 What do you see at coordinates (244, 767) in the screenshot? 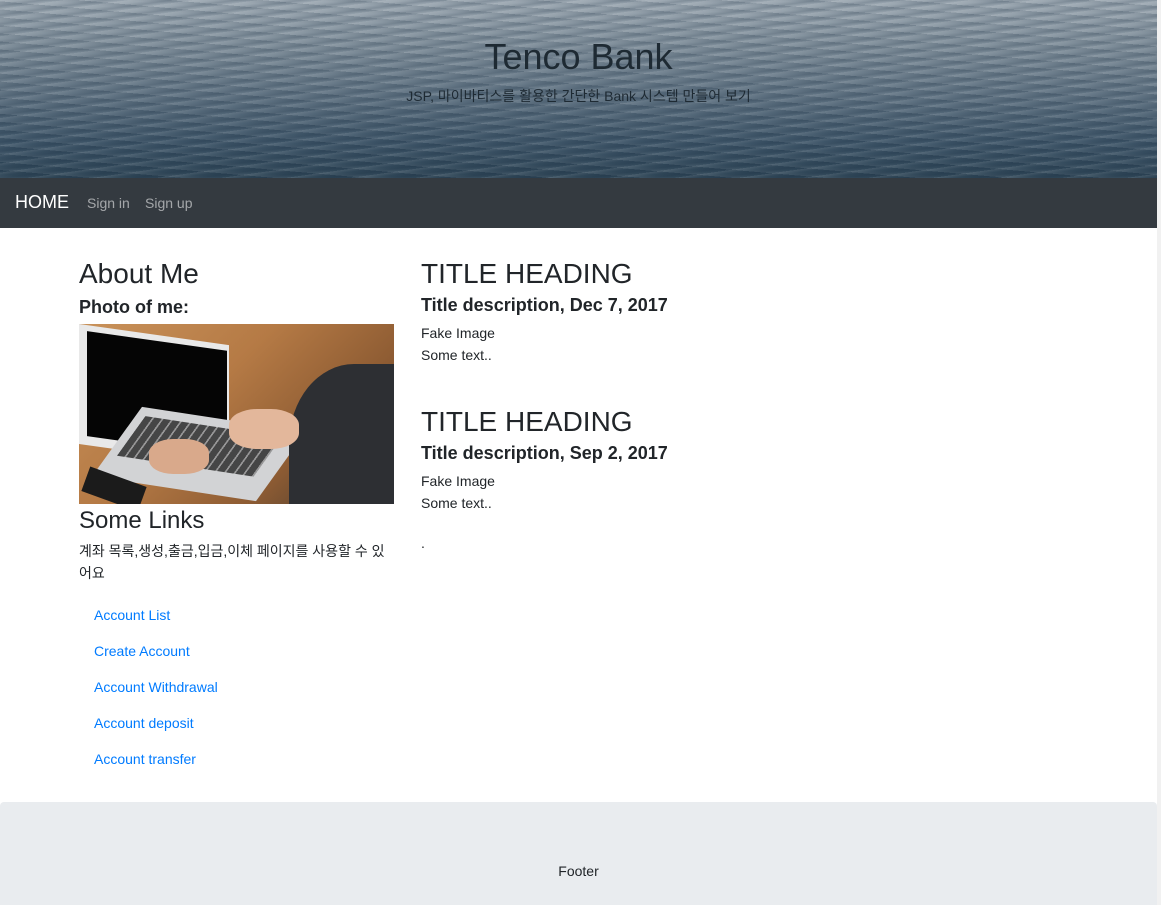
I see `list-item: Account transfer` at bounding box center [244, 767].